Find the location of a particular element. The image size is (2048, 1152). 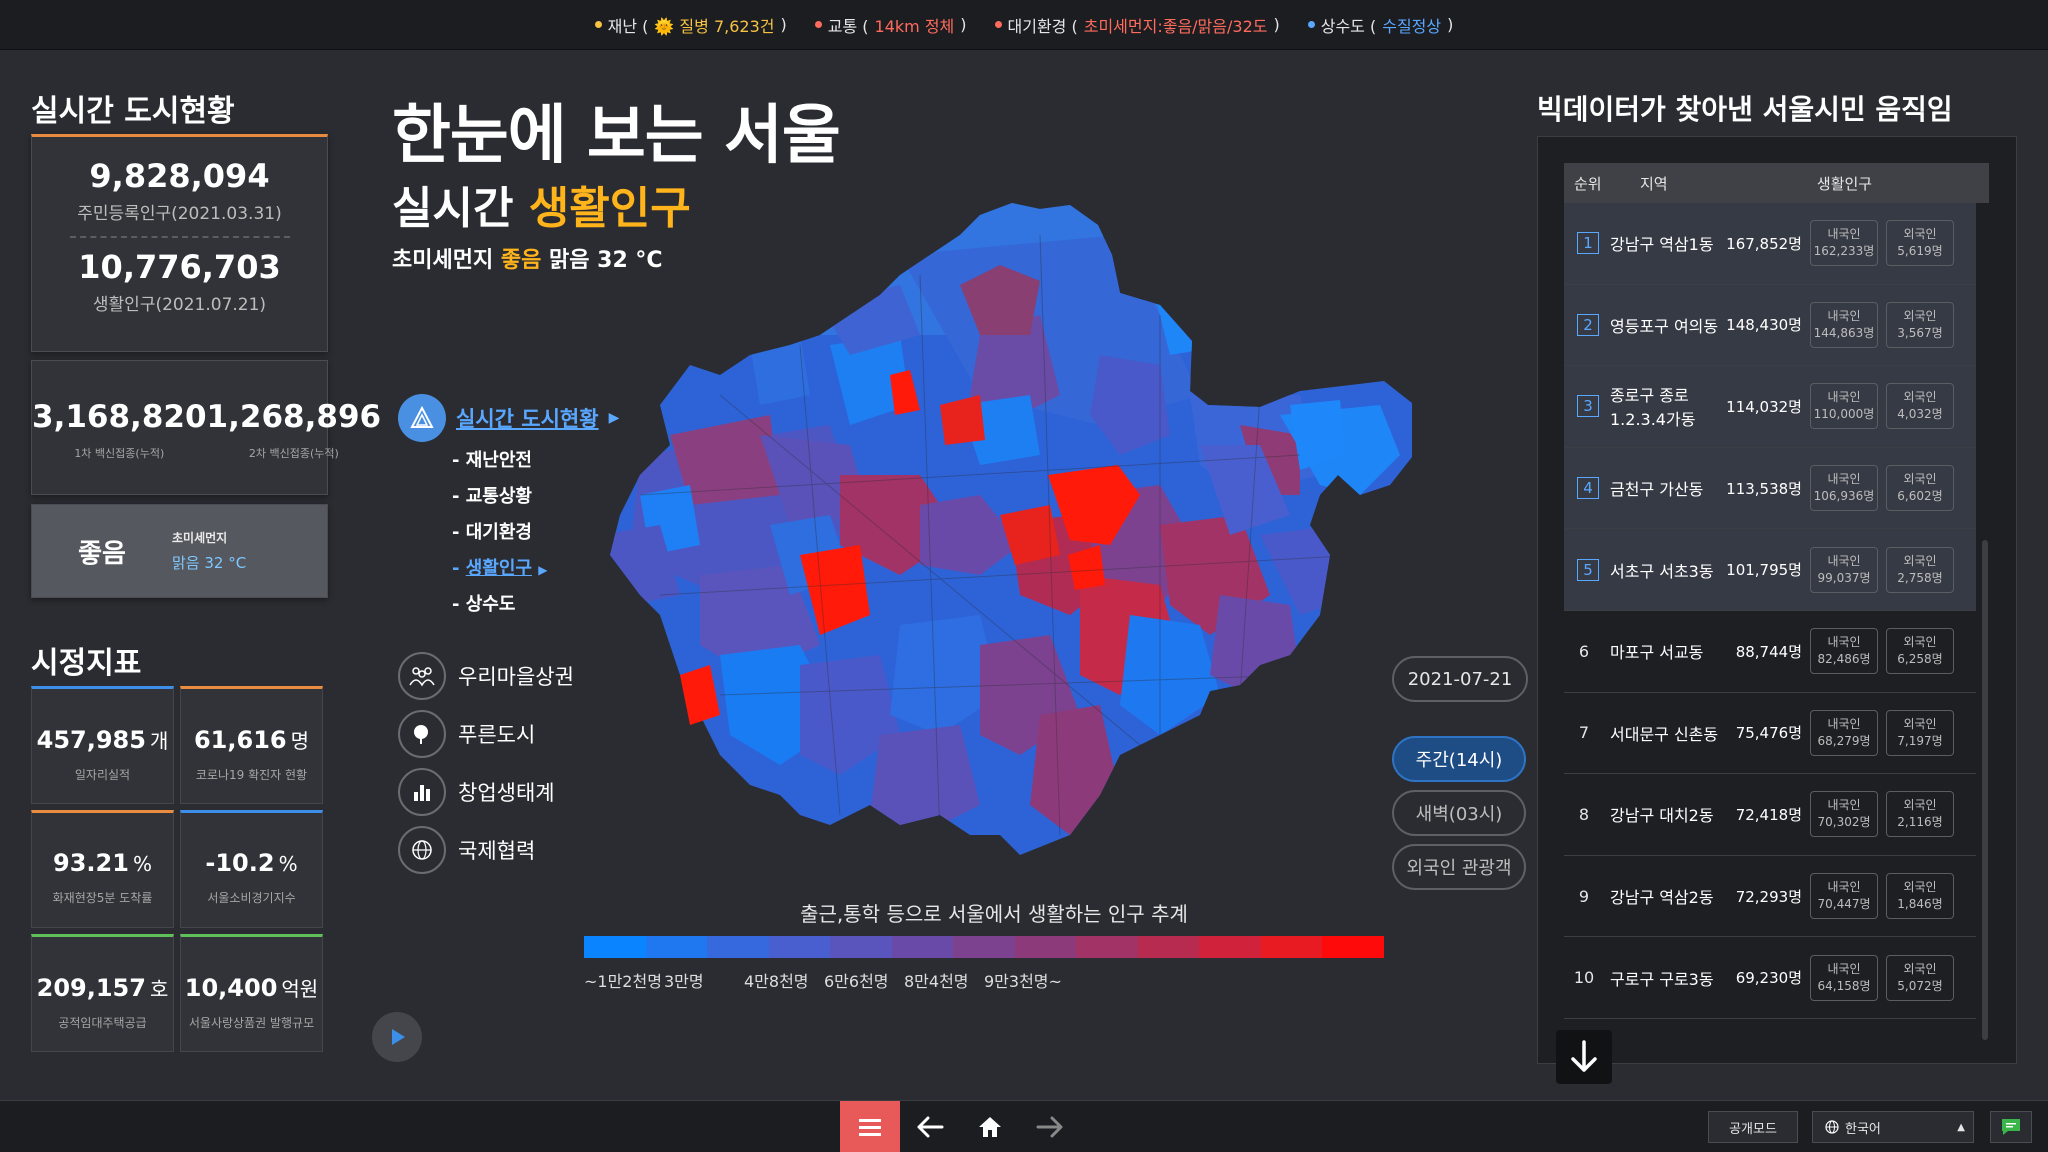

subnav-disaster: - 재난안전 is located at coordinates (492, 459).